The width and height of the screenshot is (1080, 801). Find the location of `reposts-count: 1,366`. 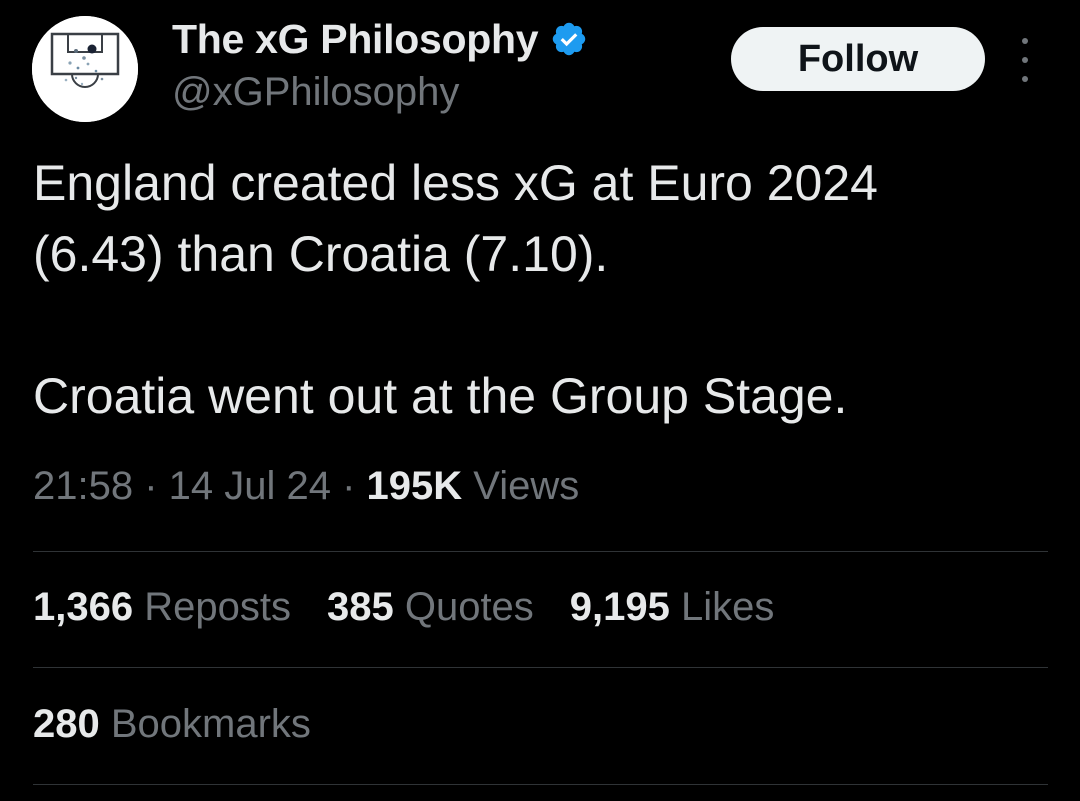

reposts-count: 1,366 is located at coordinates (83, 607).